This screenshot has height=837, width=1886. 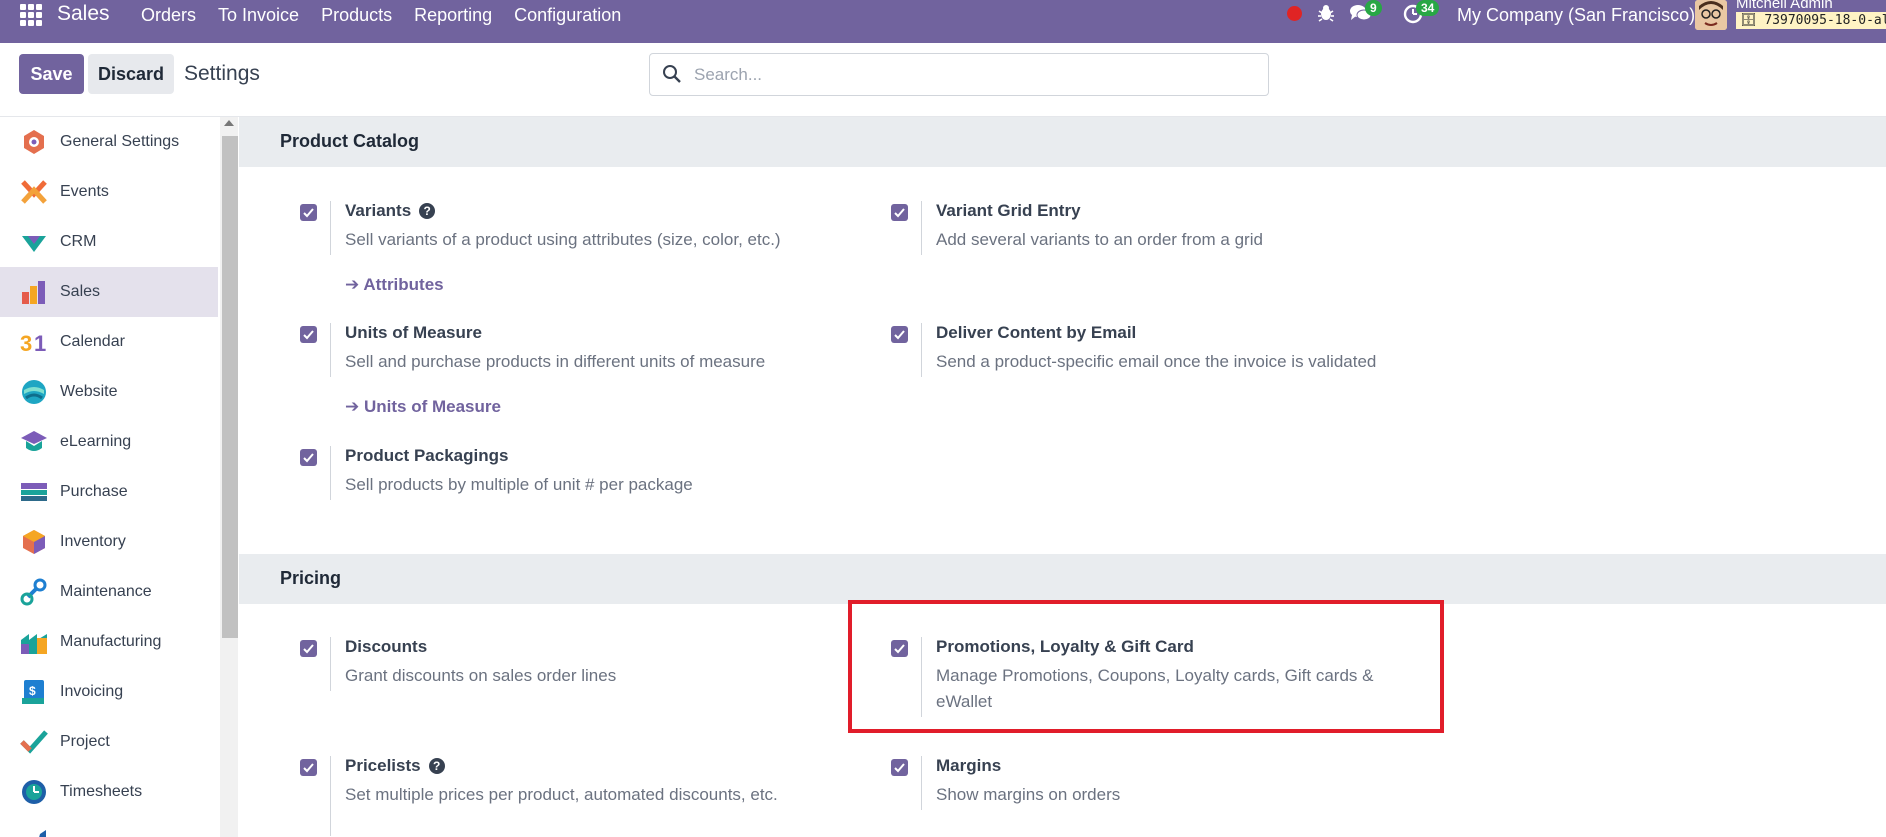 I want to click on database-name: 🗄 73970095-18-0-all, so click(x=1811, y=20).